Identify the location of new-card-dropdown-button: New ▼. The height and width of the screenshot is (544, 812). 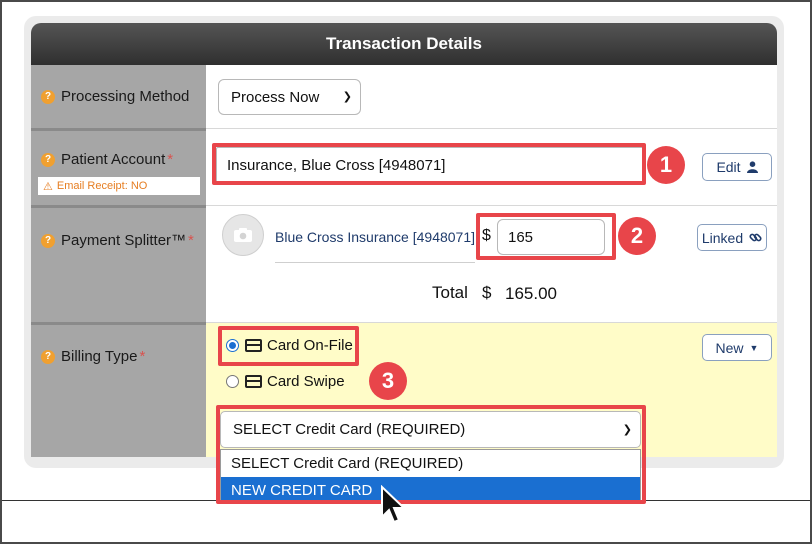
(737, 347).